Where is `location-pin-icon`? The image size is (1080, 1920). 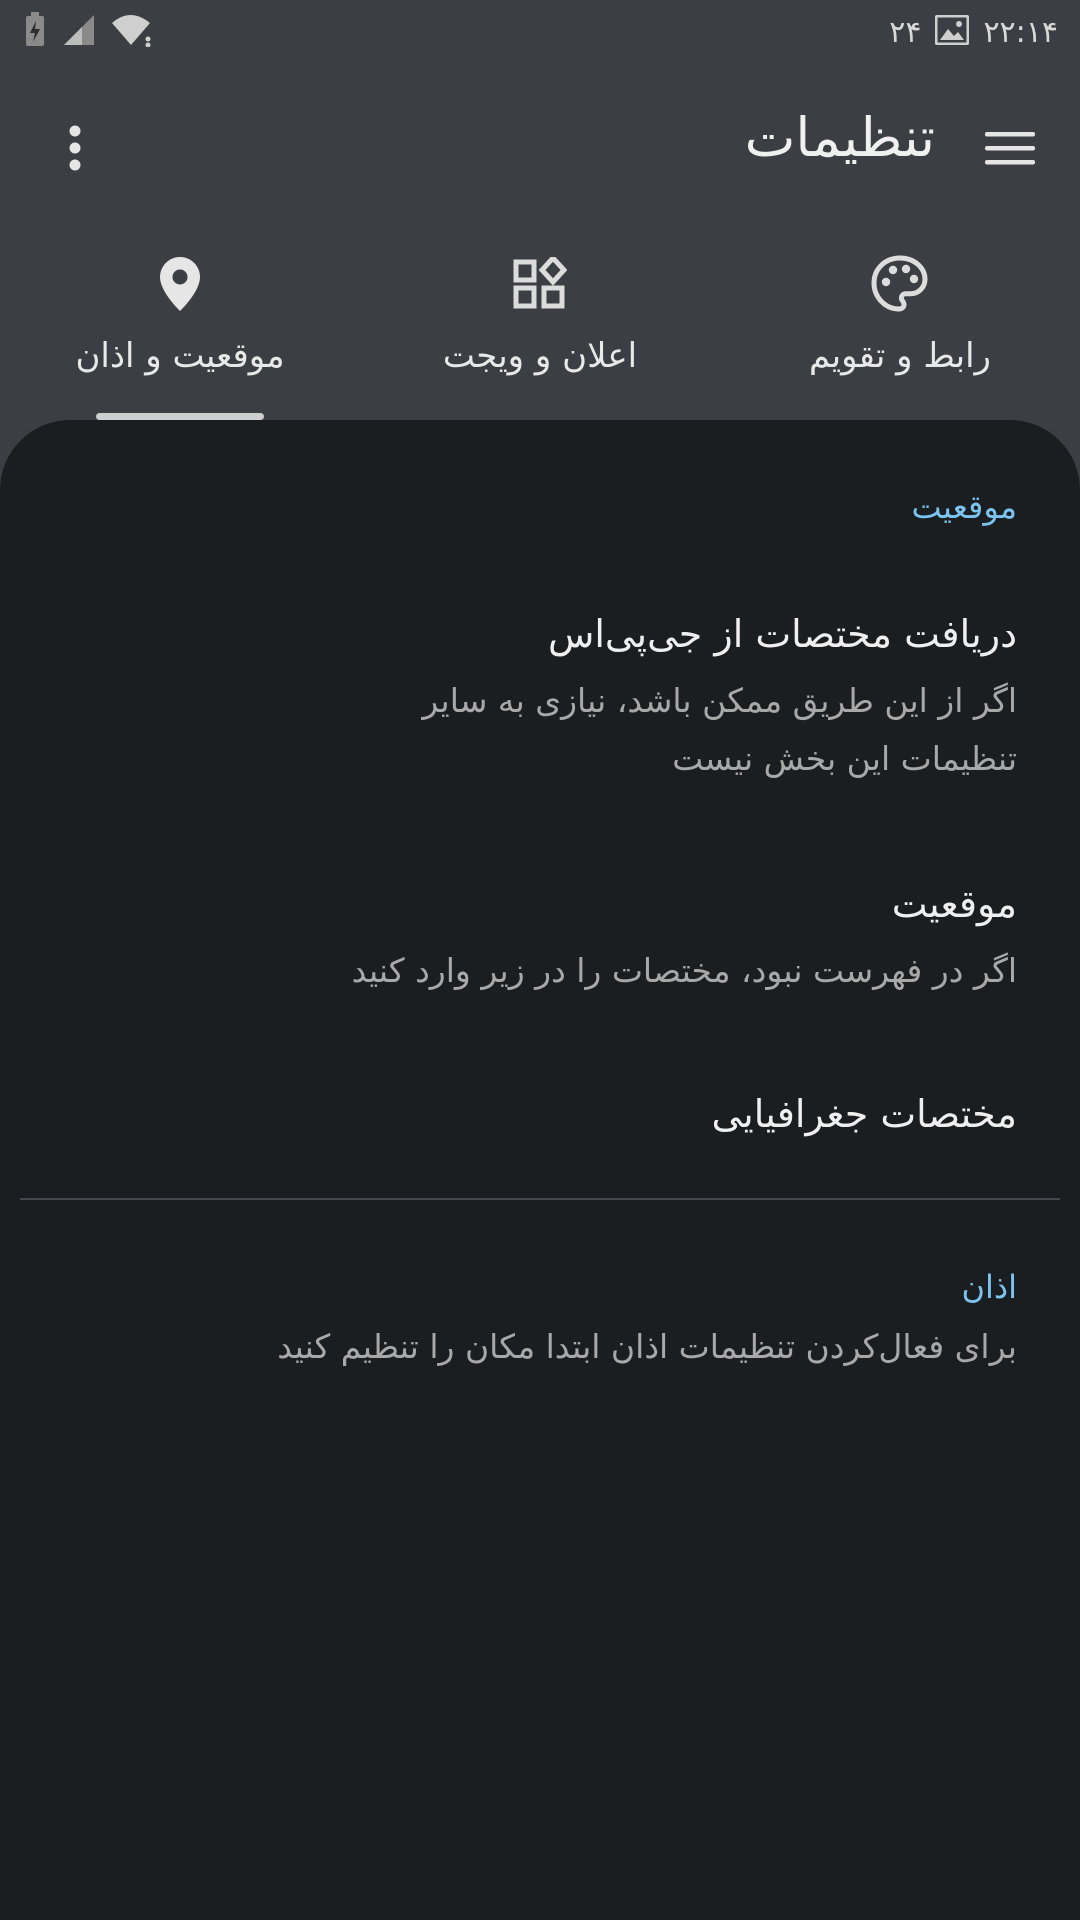
location-pin-icon is located at coordinates (180, 284).